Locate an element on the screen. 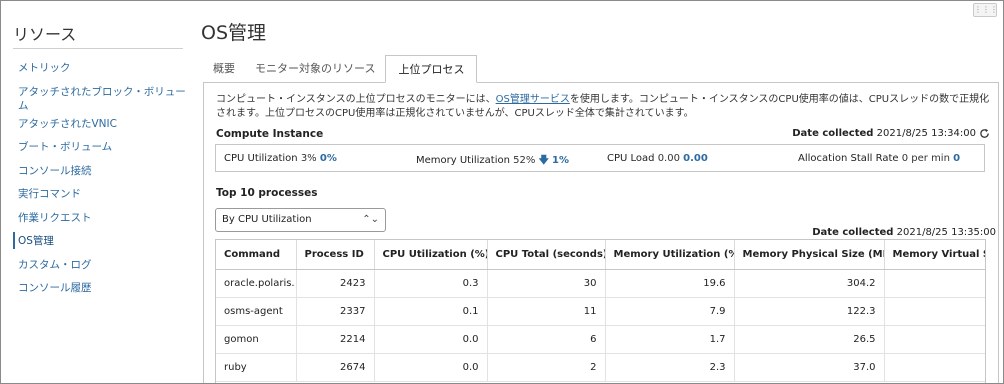  cpu-load-delta: 0.00 is located at coordinates (695, 158).